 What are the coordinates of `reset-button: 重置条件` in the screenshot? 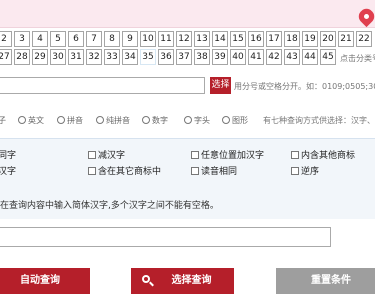 It's located at (325, 281).